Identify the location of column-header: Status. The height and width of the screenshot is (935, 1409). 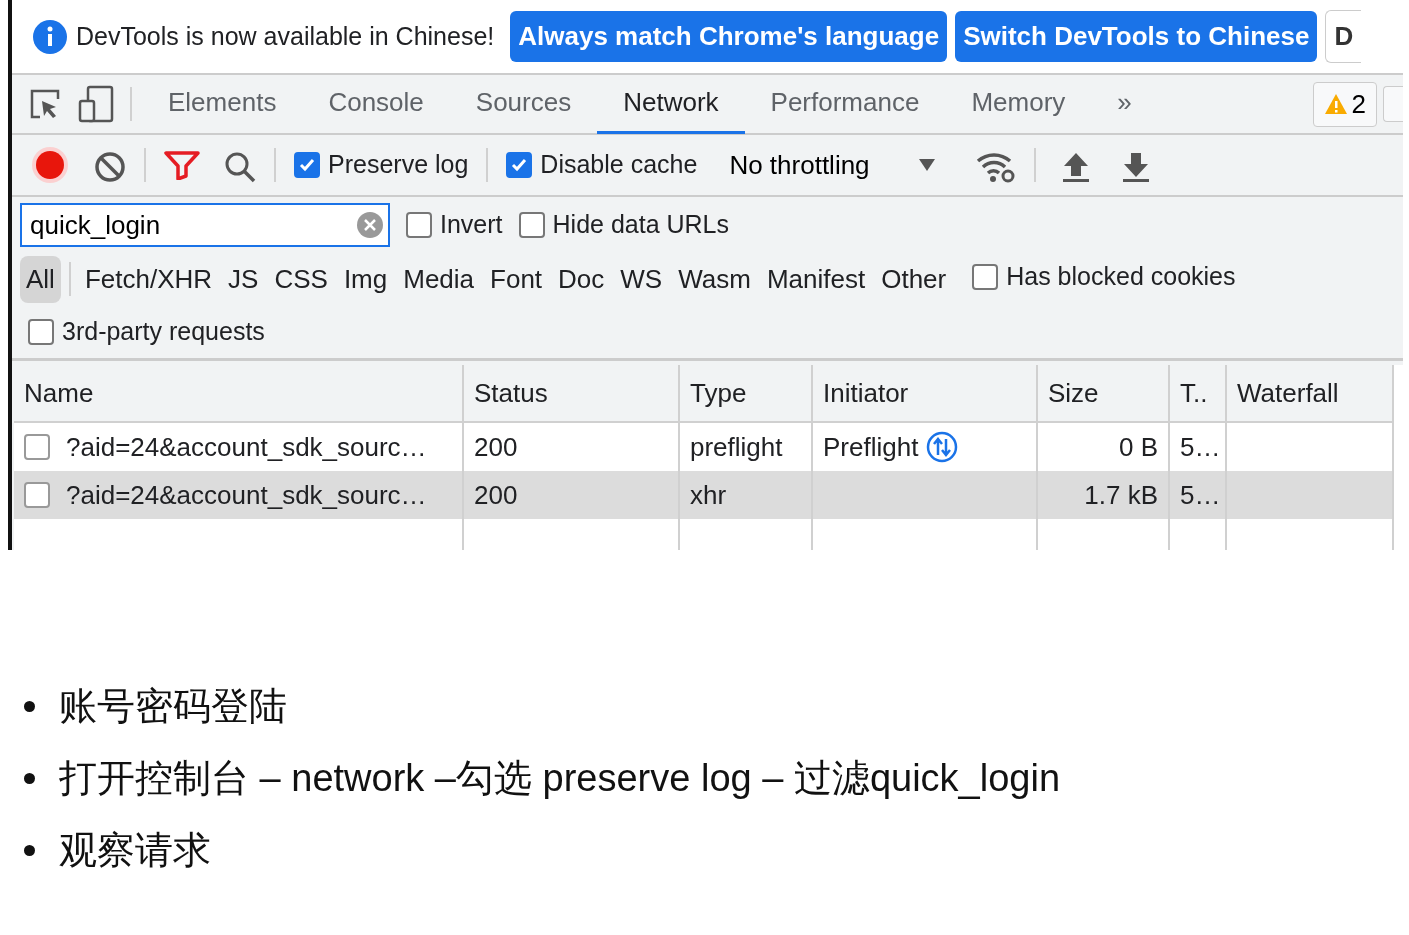
(572, 394).